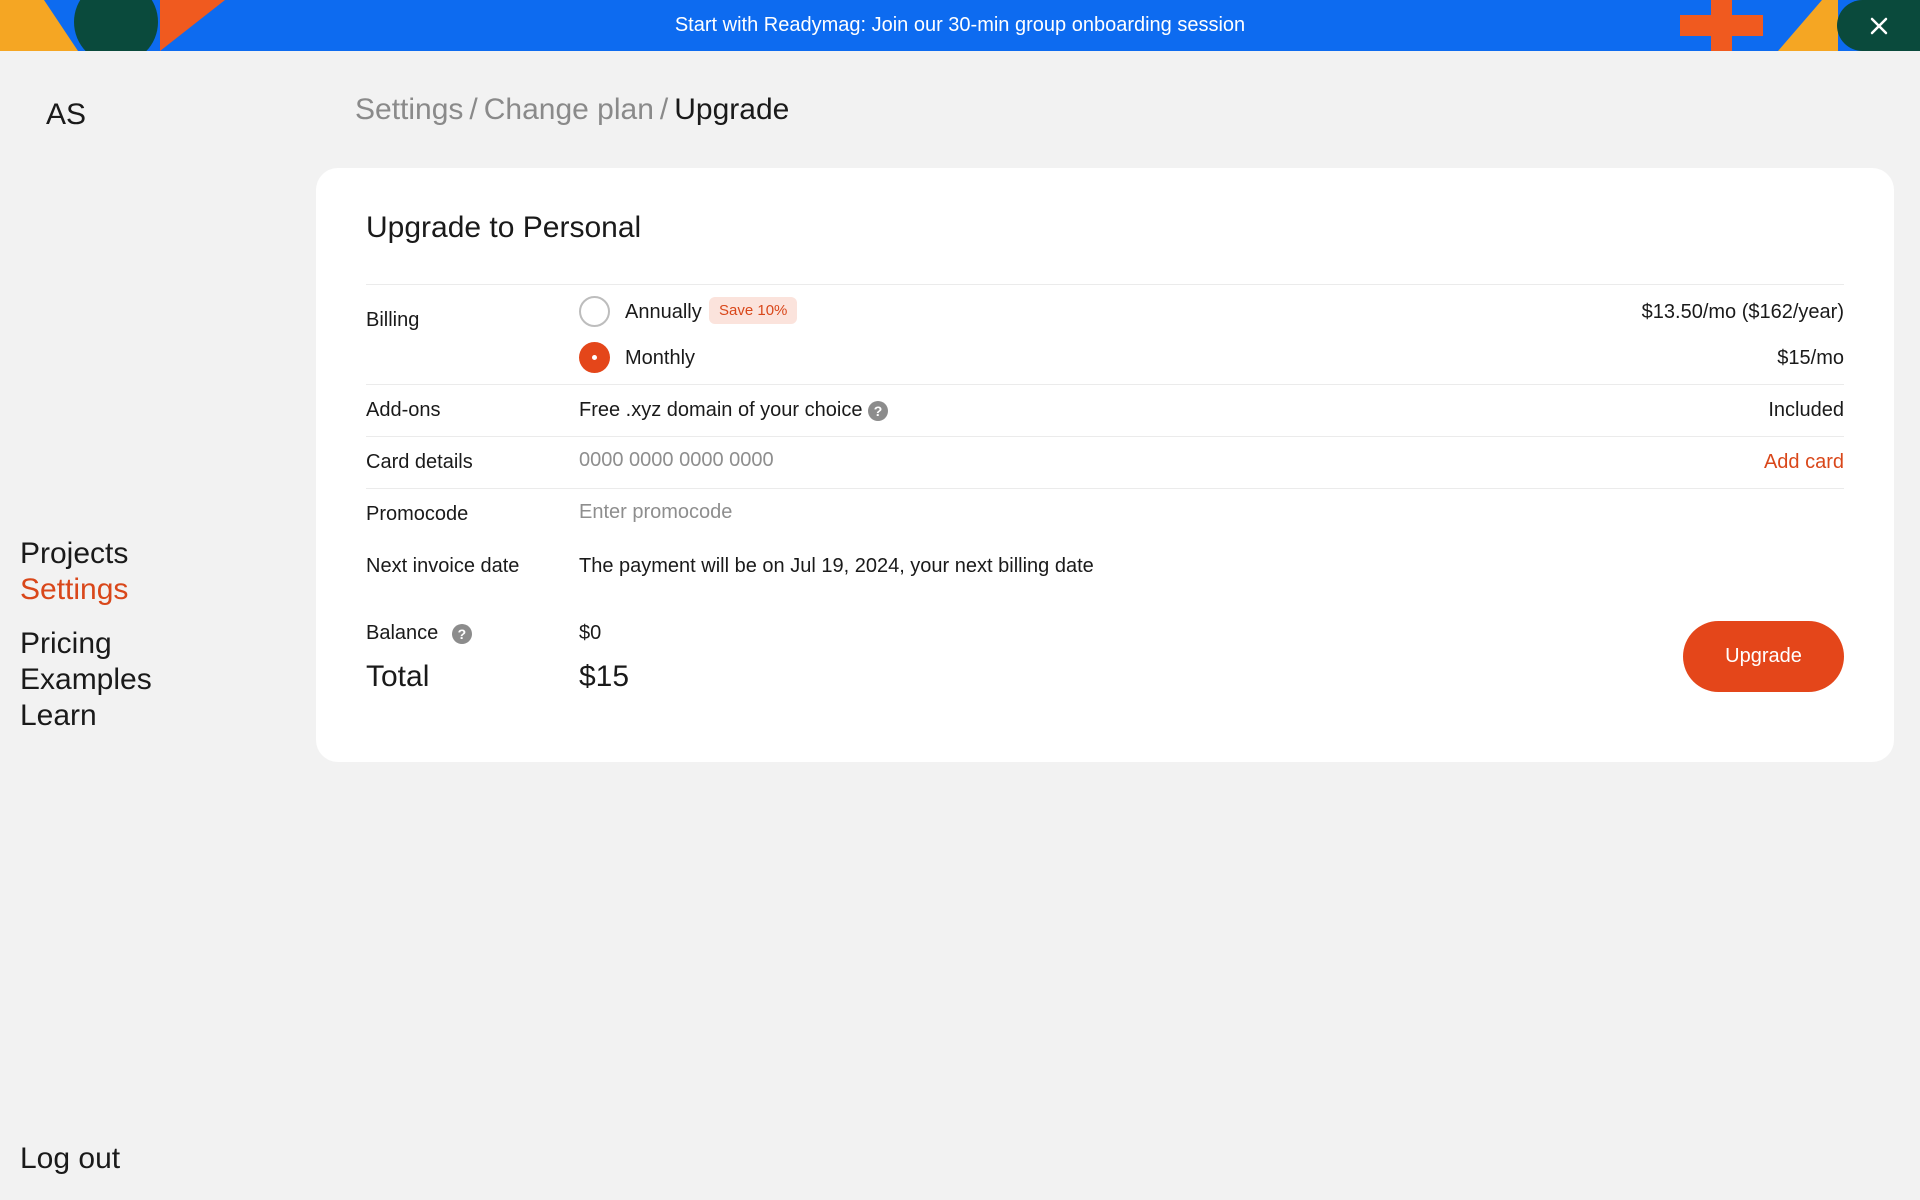  What do you see at coordinates (86, 680) in the screenshot?
I see `nav-item-examples: Examples` at bounding box center [86, 680].